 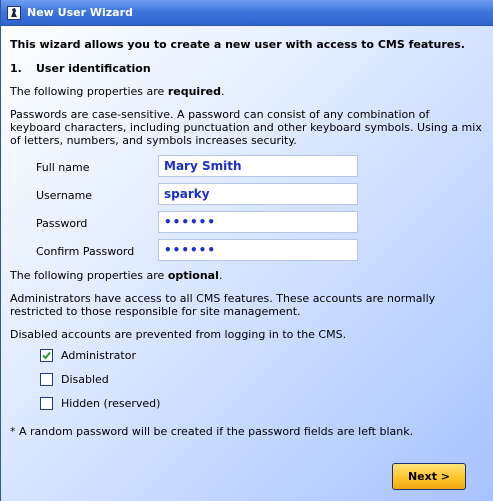 I want to click on confirm-password-label: Confirm Password, so click(x=85, y=251).